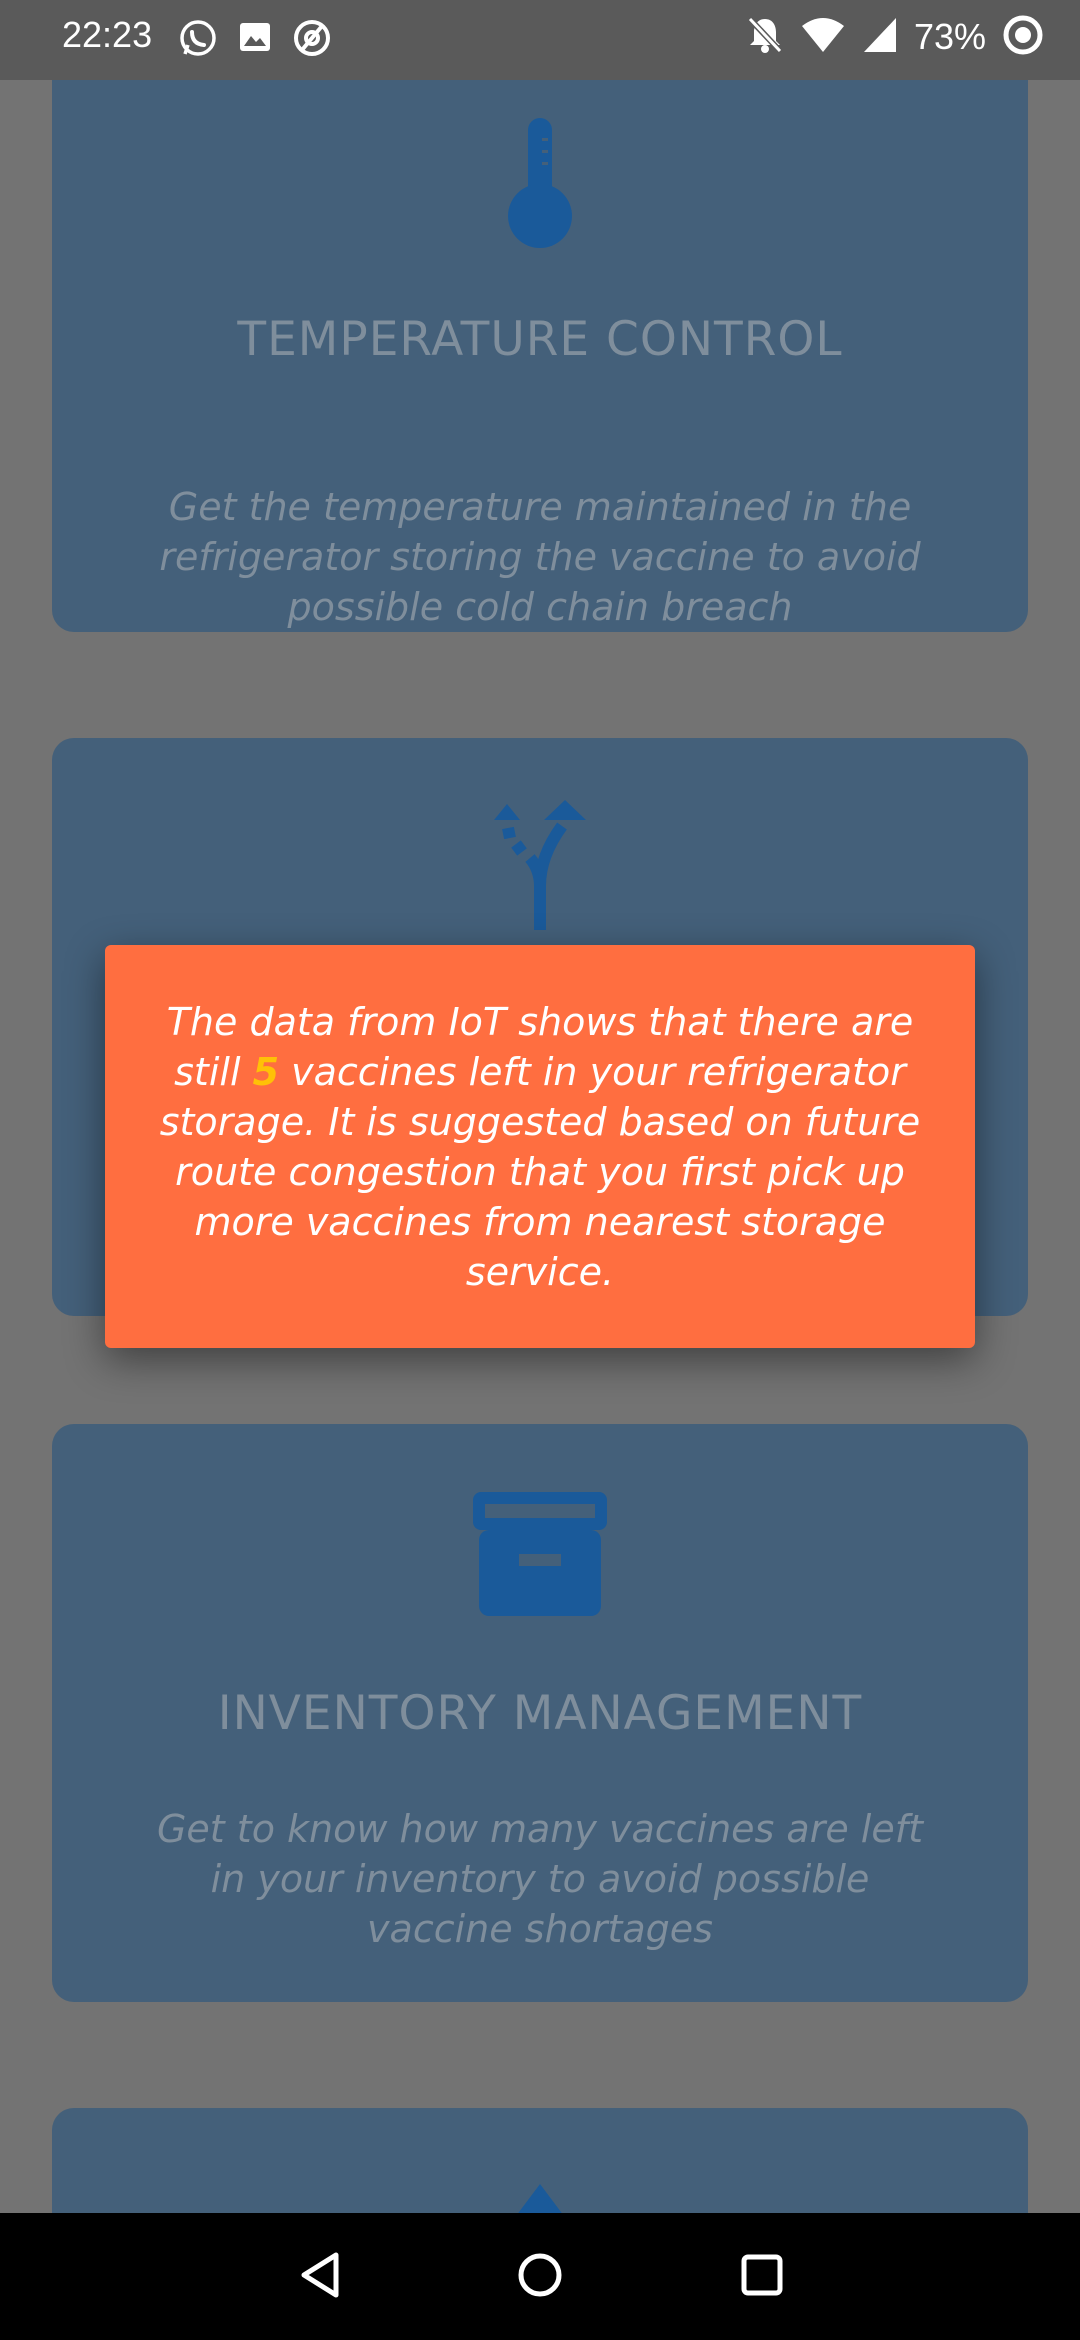 This screenshot has height=2340, width=1080. I want to click on recents-button, so click(762, 2276).